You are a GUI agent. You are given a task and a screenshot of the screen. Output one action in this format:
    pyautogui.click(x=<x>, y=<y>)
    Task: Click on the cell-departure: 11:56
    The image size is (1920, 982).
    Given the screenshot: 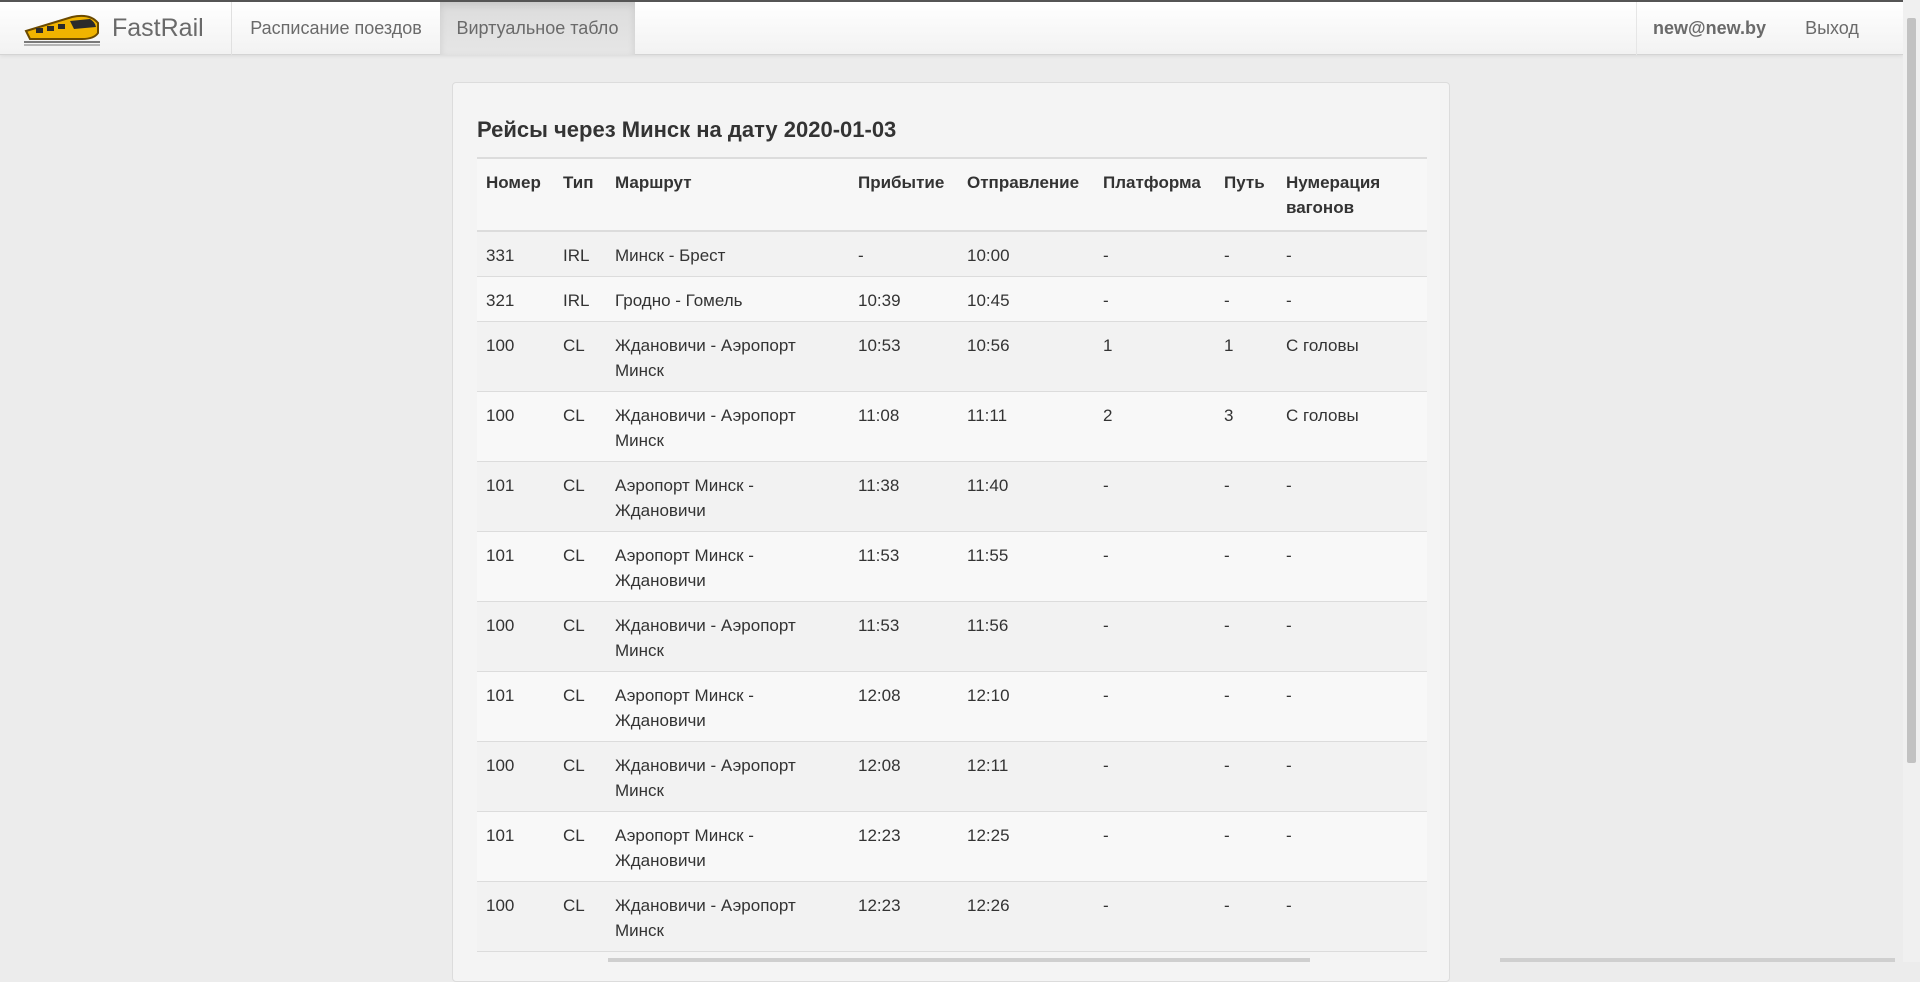 What is the action you would take?
    pyautogui.click(x=1026, y=636)
    